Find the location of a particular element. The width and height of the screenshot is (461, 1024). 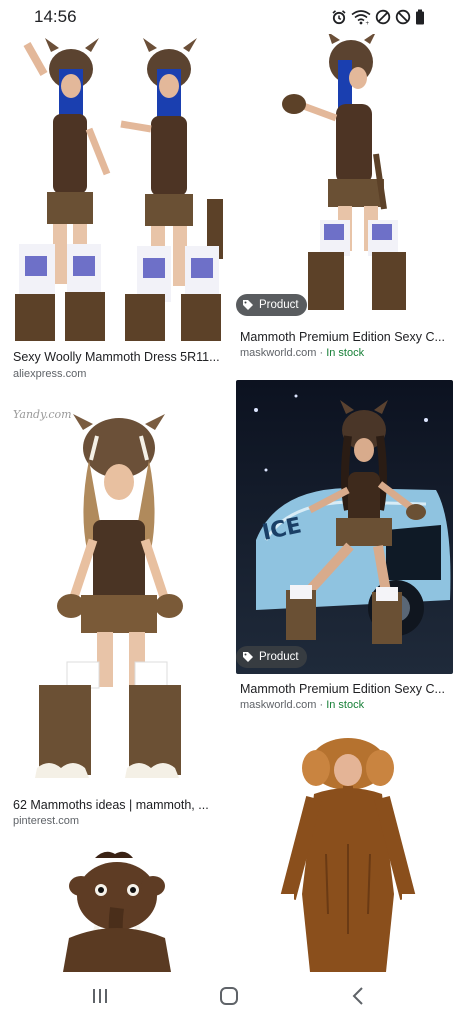

result-source: aliexpress.com is located at coordinates (49, 374).